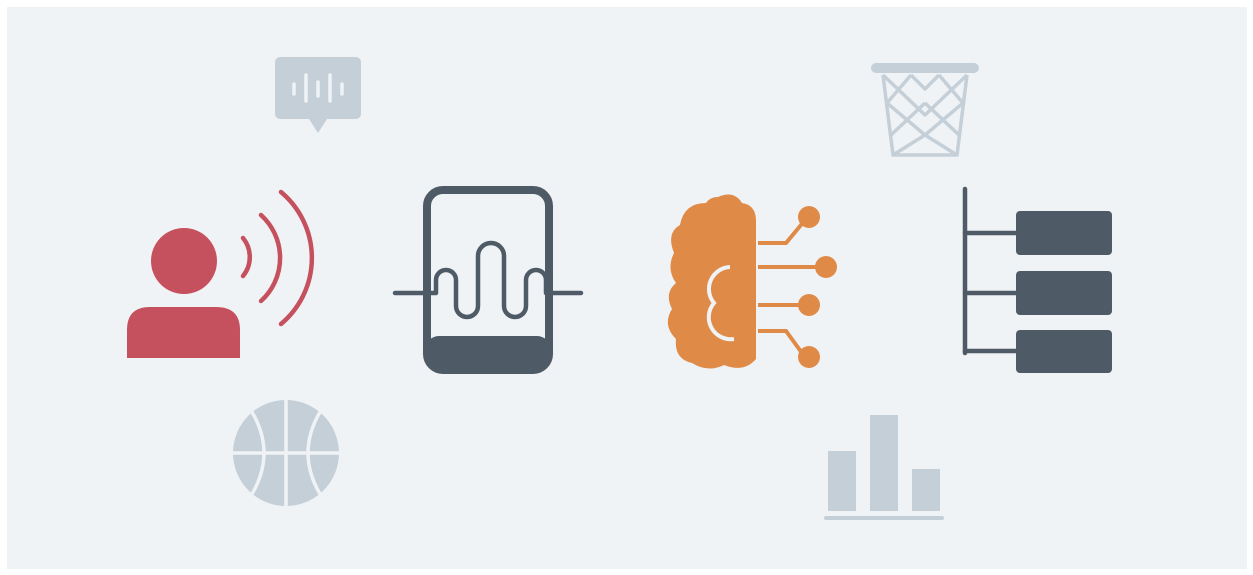 The height and width of the screenshot is (575, 1253). What do you see at coordinates (925, 110) in the screenshot?
I see `basketball-hoop-icon` at bounding box center [925, 110].